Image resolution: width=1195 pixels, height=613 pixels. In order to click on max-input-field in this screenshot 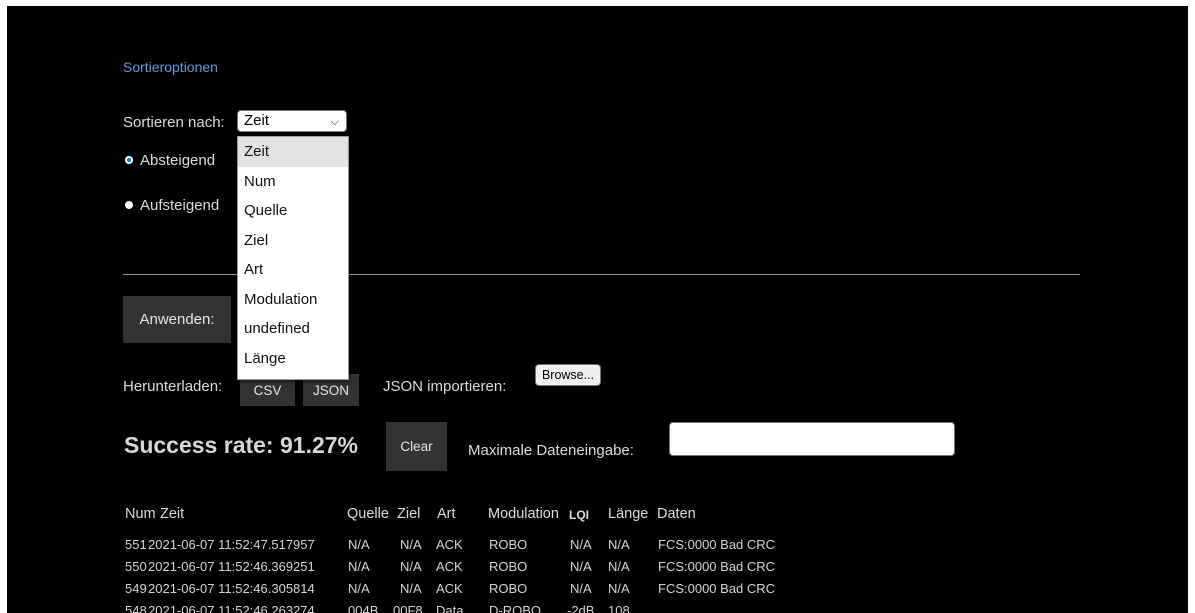, I will do `click(812, 439)`.